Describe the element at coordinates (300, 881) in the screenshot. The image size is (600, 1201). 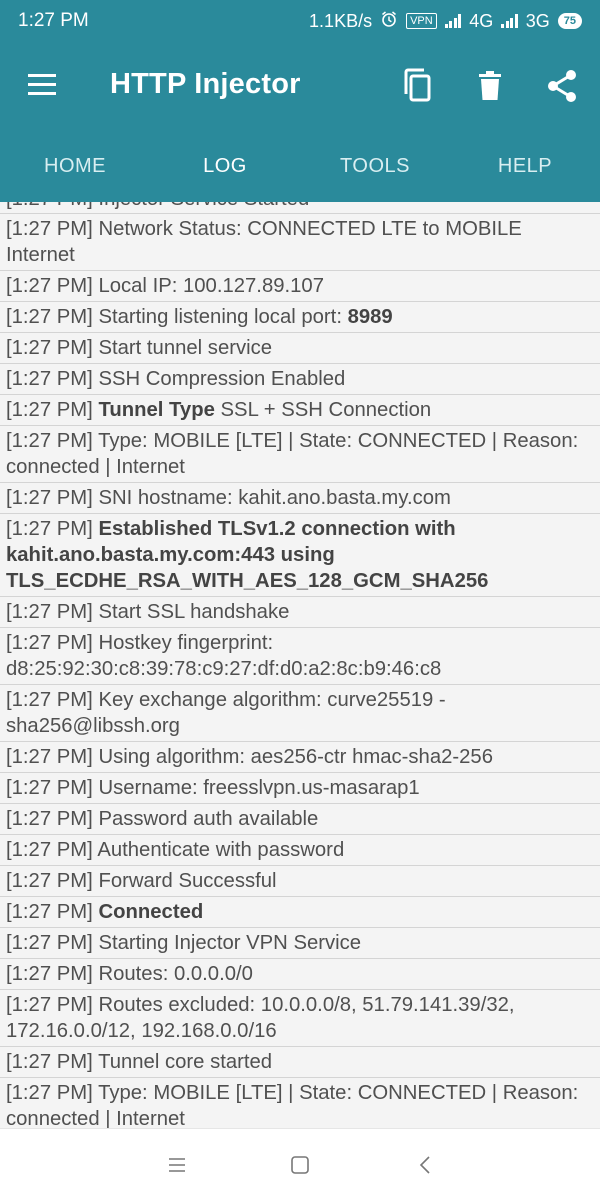
I see `list-item: [1:27 PM] Forward Successful` at that location.